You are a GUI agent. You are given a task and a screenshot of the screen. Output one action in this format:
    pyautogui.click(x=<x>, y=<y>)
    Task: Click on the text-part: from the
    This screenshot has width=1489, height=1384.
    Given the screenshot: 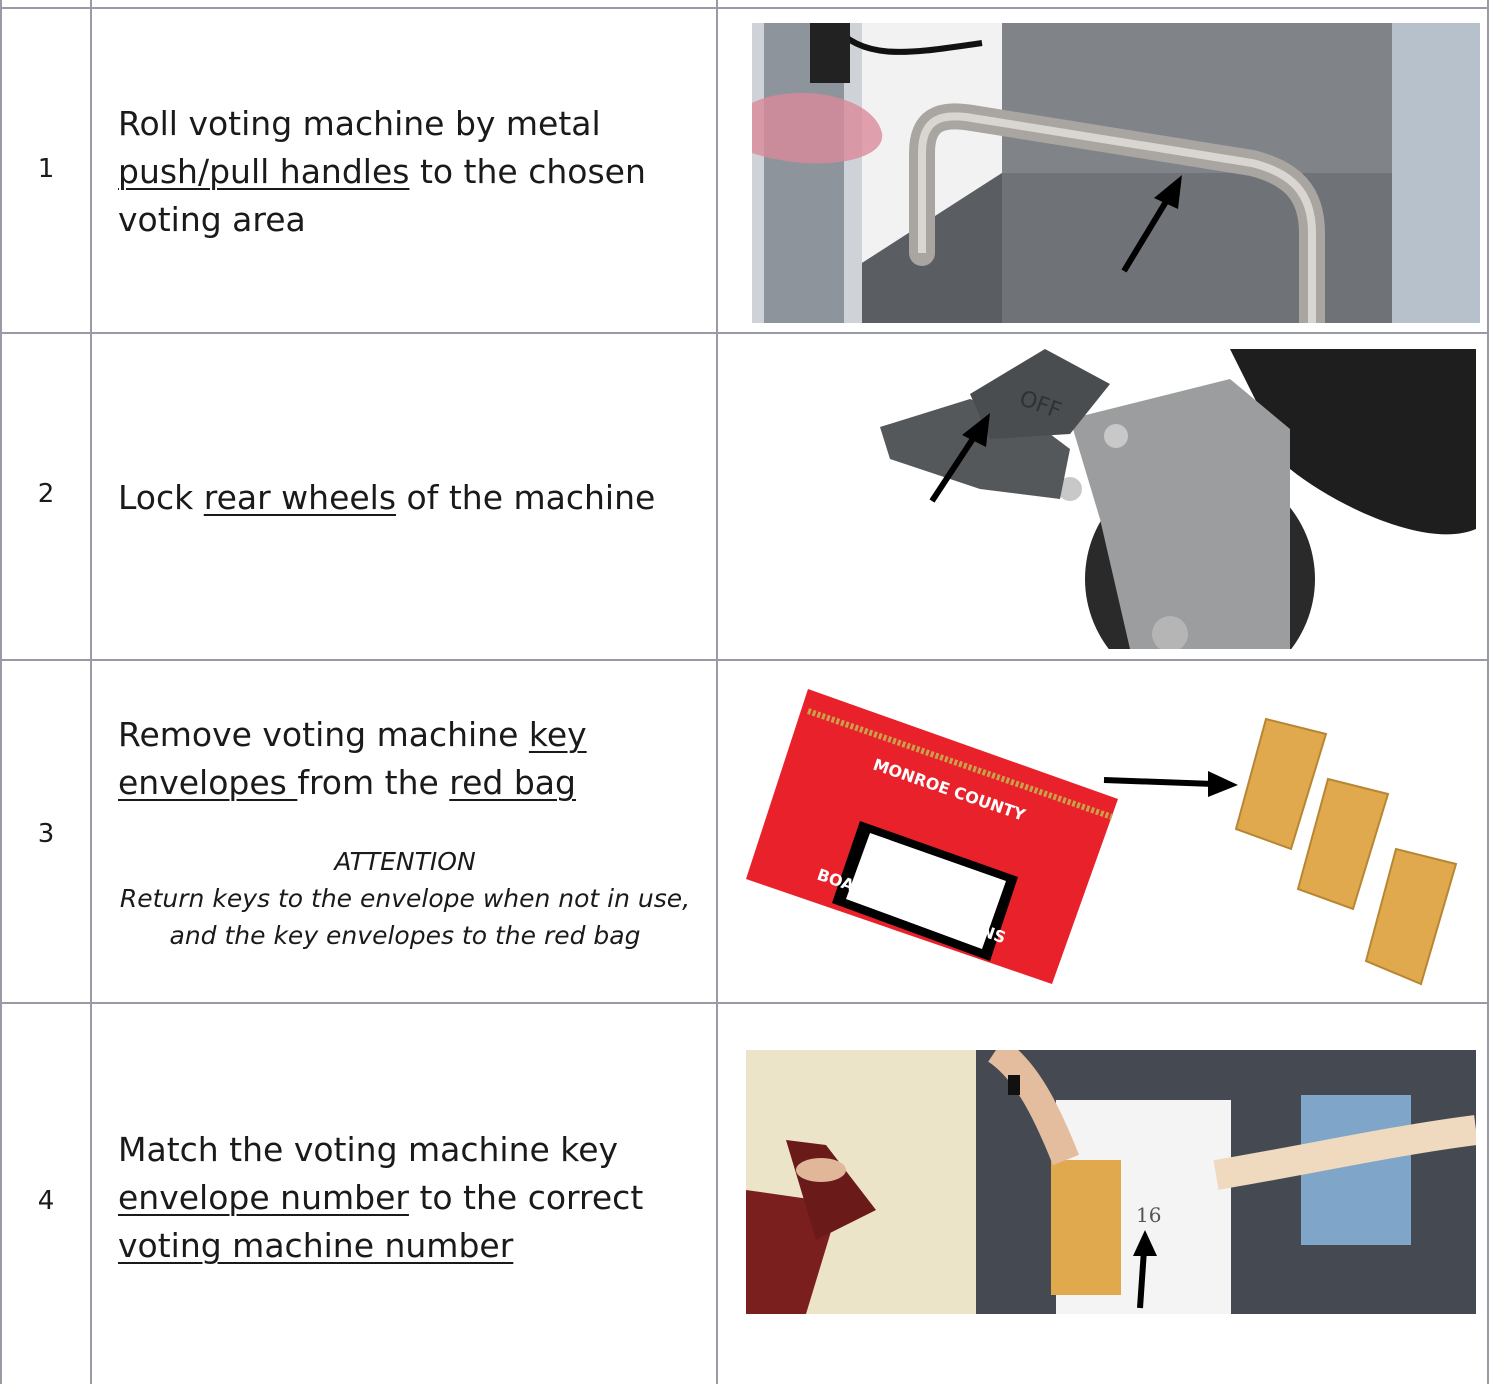 What is the action you would take?
    pyautogui.click(x=373, y=782)
    